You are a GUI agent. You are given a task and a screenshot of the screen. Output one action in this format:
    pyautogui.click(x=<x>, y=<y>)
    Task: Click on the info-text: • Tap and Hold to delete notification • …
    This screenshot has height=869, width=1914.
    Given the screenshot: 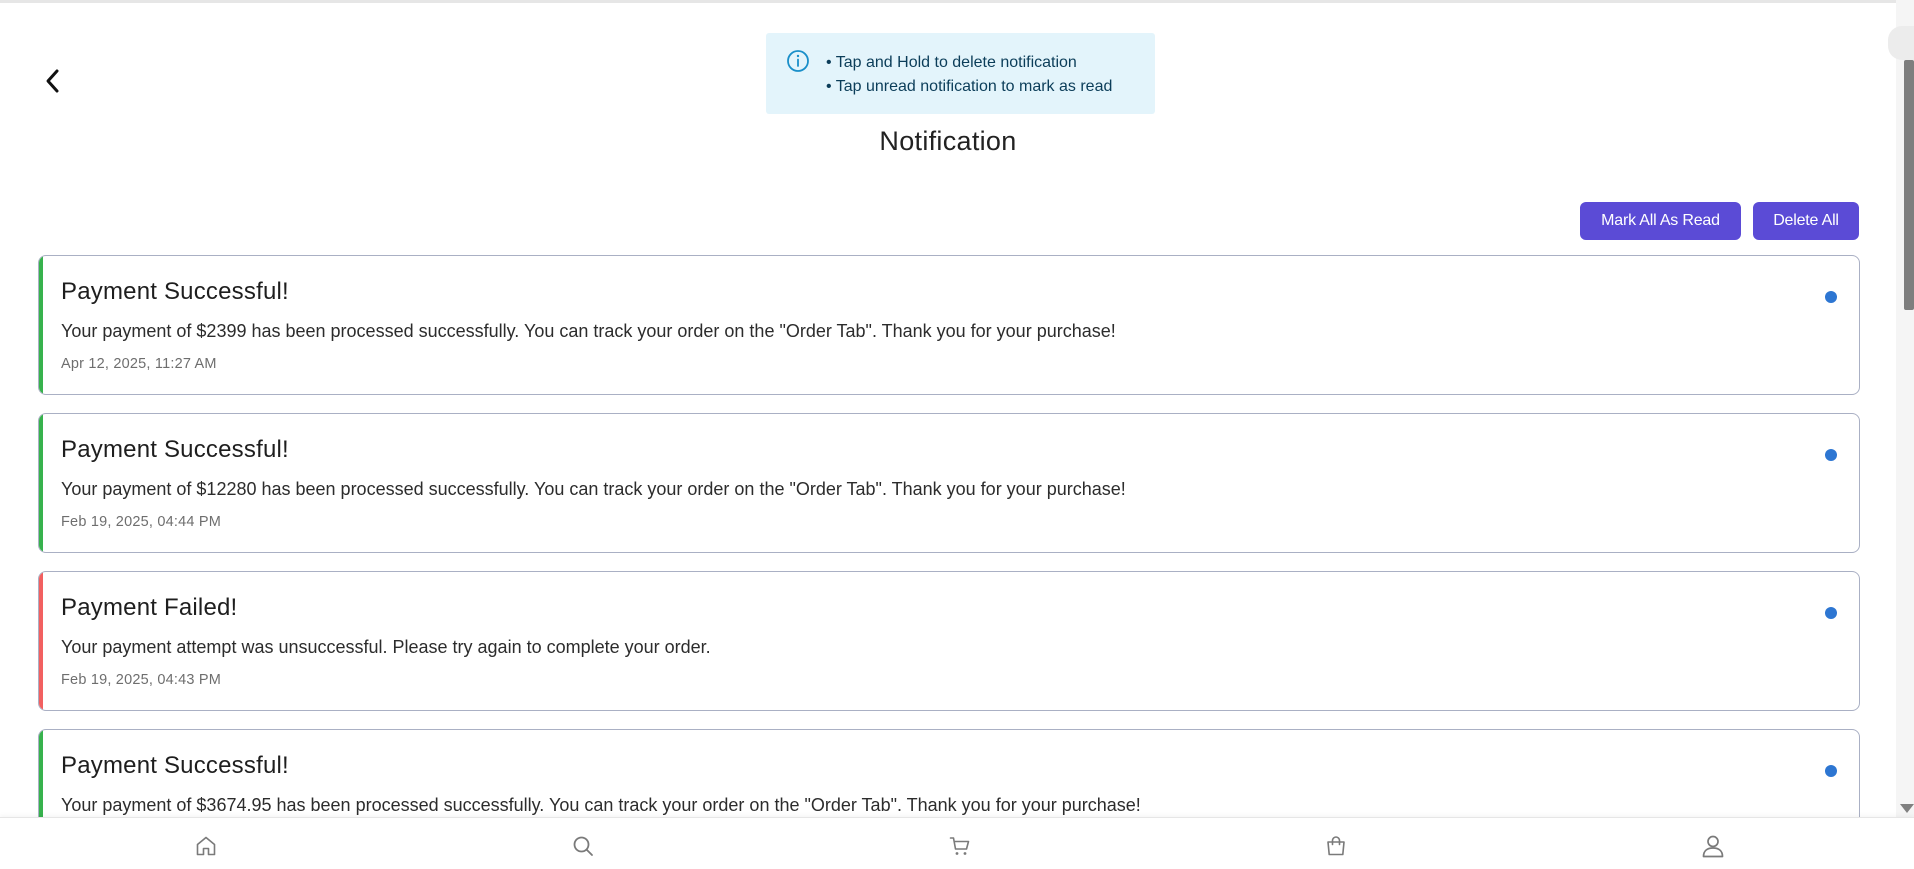 What is the action you would take?
    pyautogui.click(x=969, y=75)
    